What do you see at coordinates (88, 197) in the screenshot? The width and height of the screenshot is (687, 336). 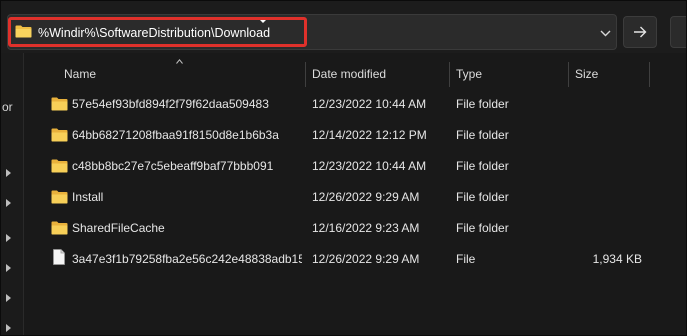 I see `file-name: Install` at bounding box center [88, 197].